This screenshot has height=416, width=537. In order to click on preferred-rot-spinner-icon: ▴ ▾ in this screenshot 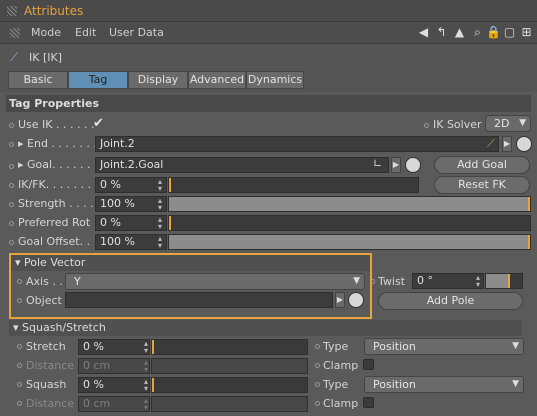, I will do `click(160, 223)`.